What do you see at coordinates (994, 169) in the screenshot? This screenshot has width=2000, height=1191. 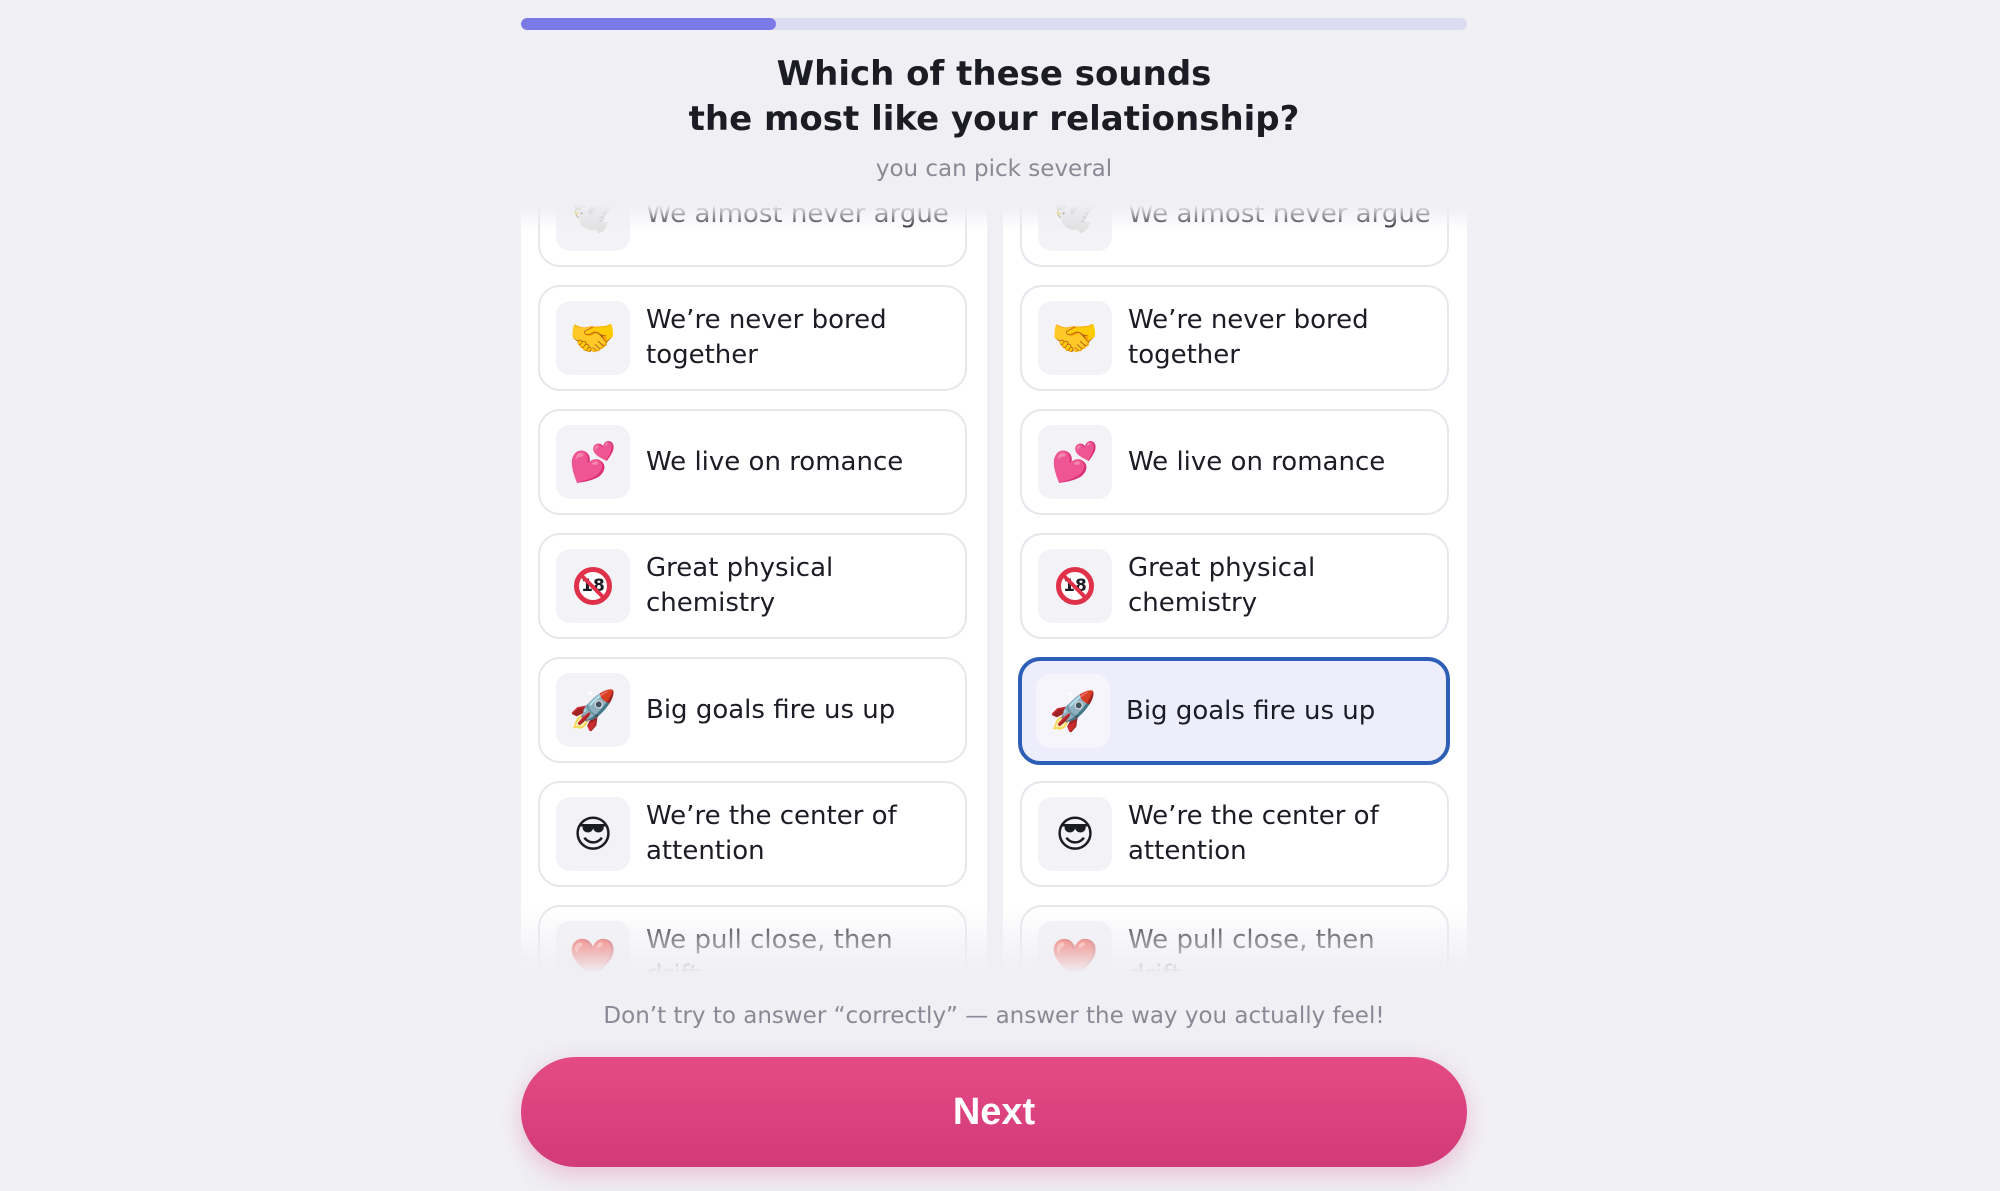 I see `question-subtitle: you can pick several` at bounding box center [994, 169].